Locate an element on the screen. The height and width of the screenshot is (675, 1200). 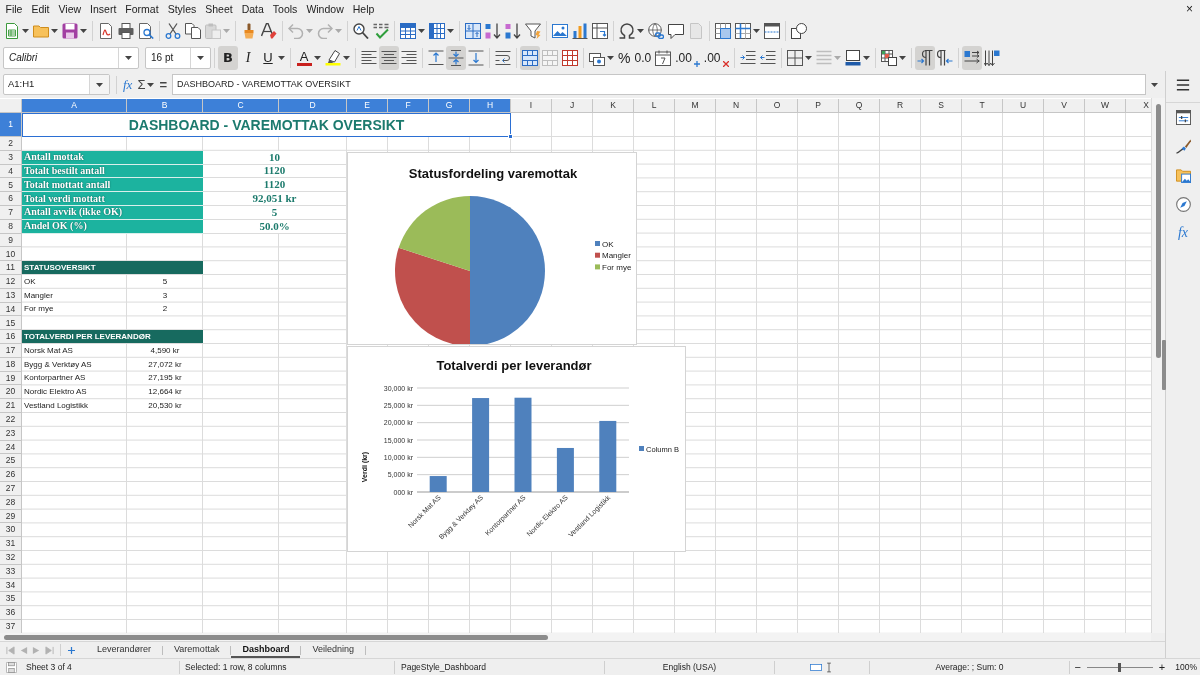
column-header: M is located at coordinates (695, 106).